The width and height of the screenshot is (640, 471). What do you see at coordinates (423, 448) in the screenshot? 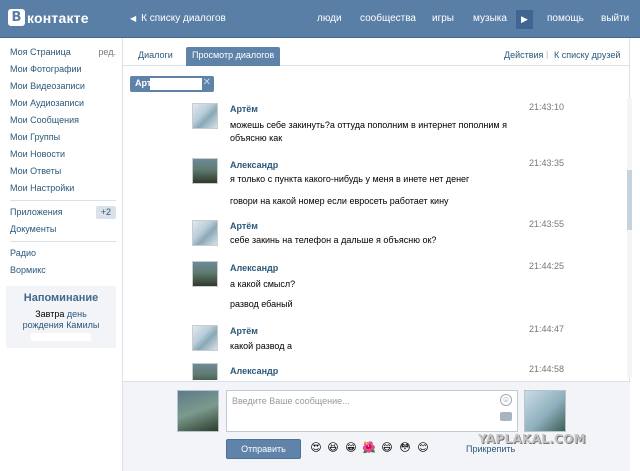
I see `emoji-blush-icon: 😊` at bounding box center [423, 448].